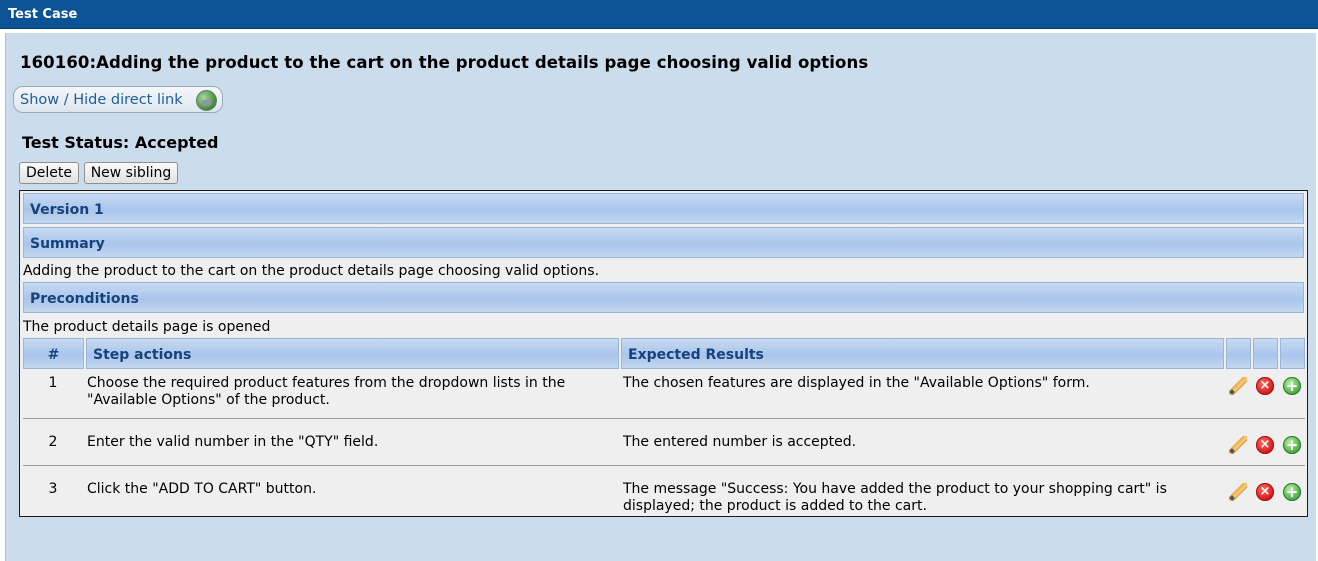 The image size is (1318, 561). I want to click on summary-header: Summary, so click(663, 242).